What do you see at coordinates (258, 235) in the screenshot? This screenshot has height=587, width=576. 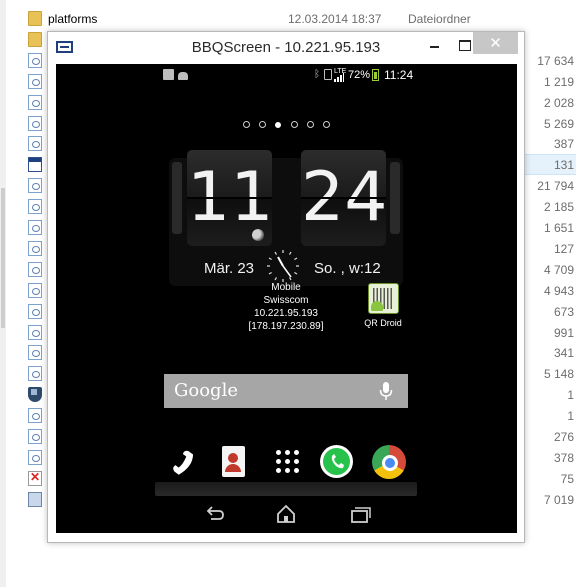 I see `moon-phase-icon` at bounding box center [258, 235].